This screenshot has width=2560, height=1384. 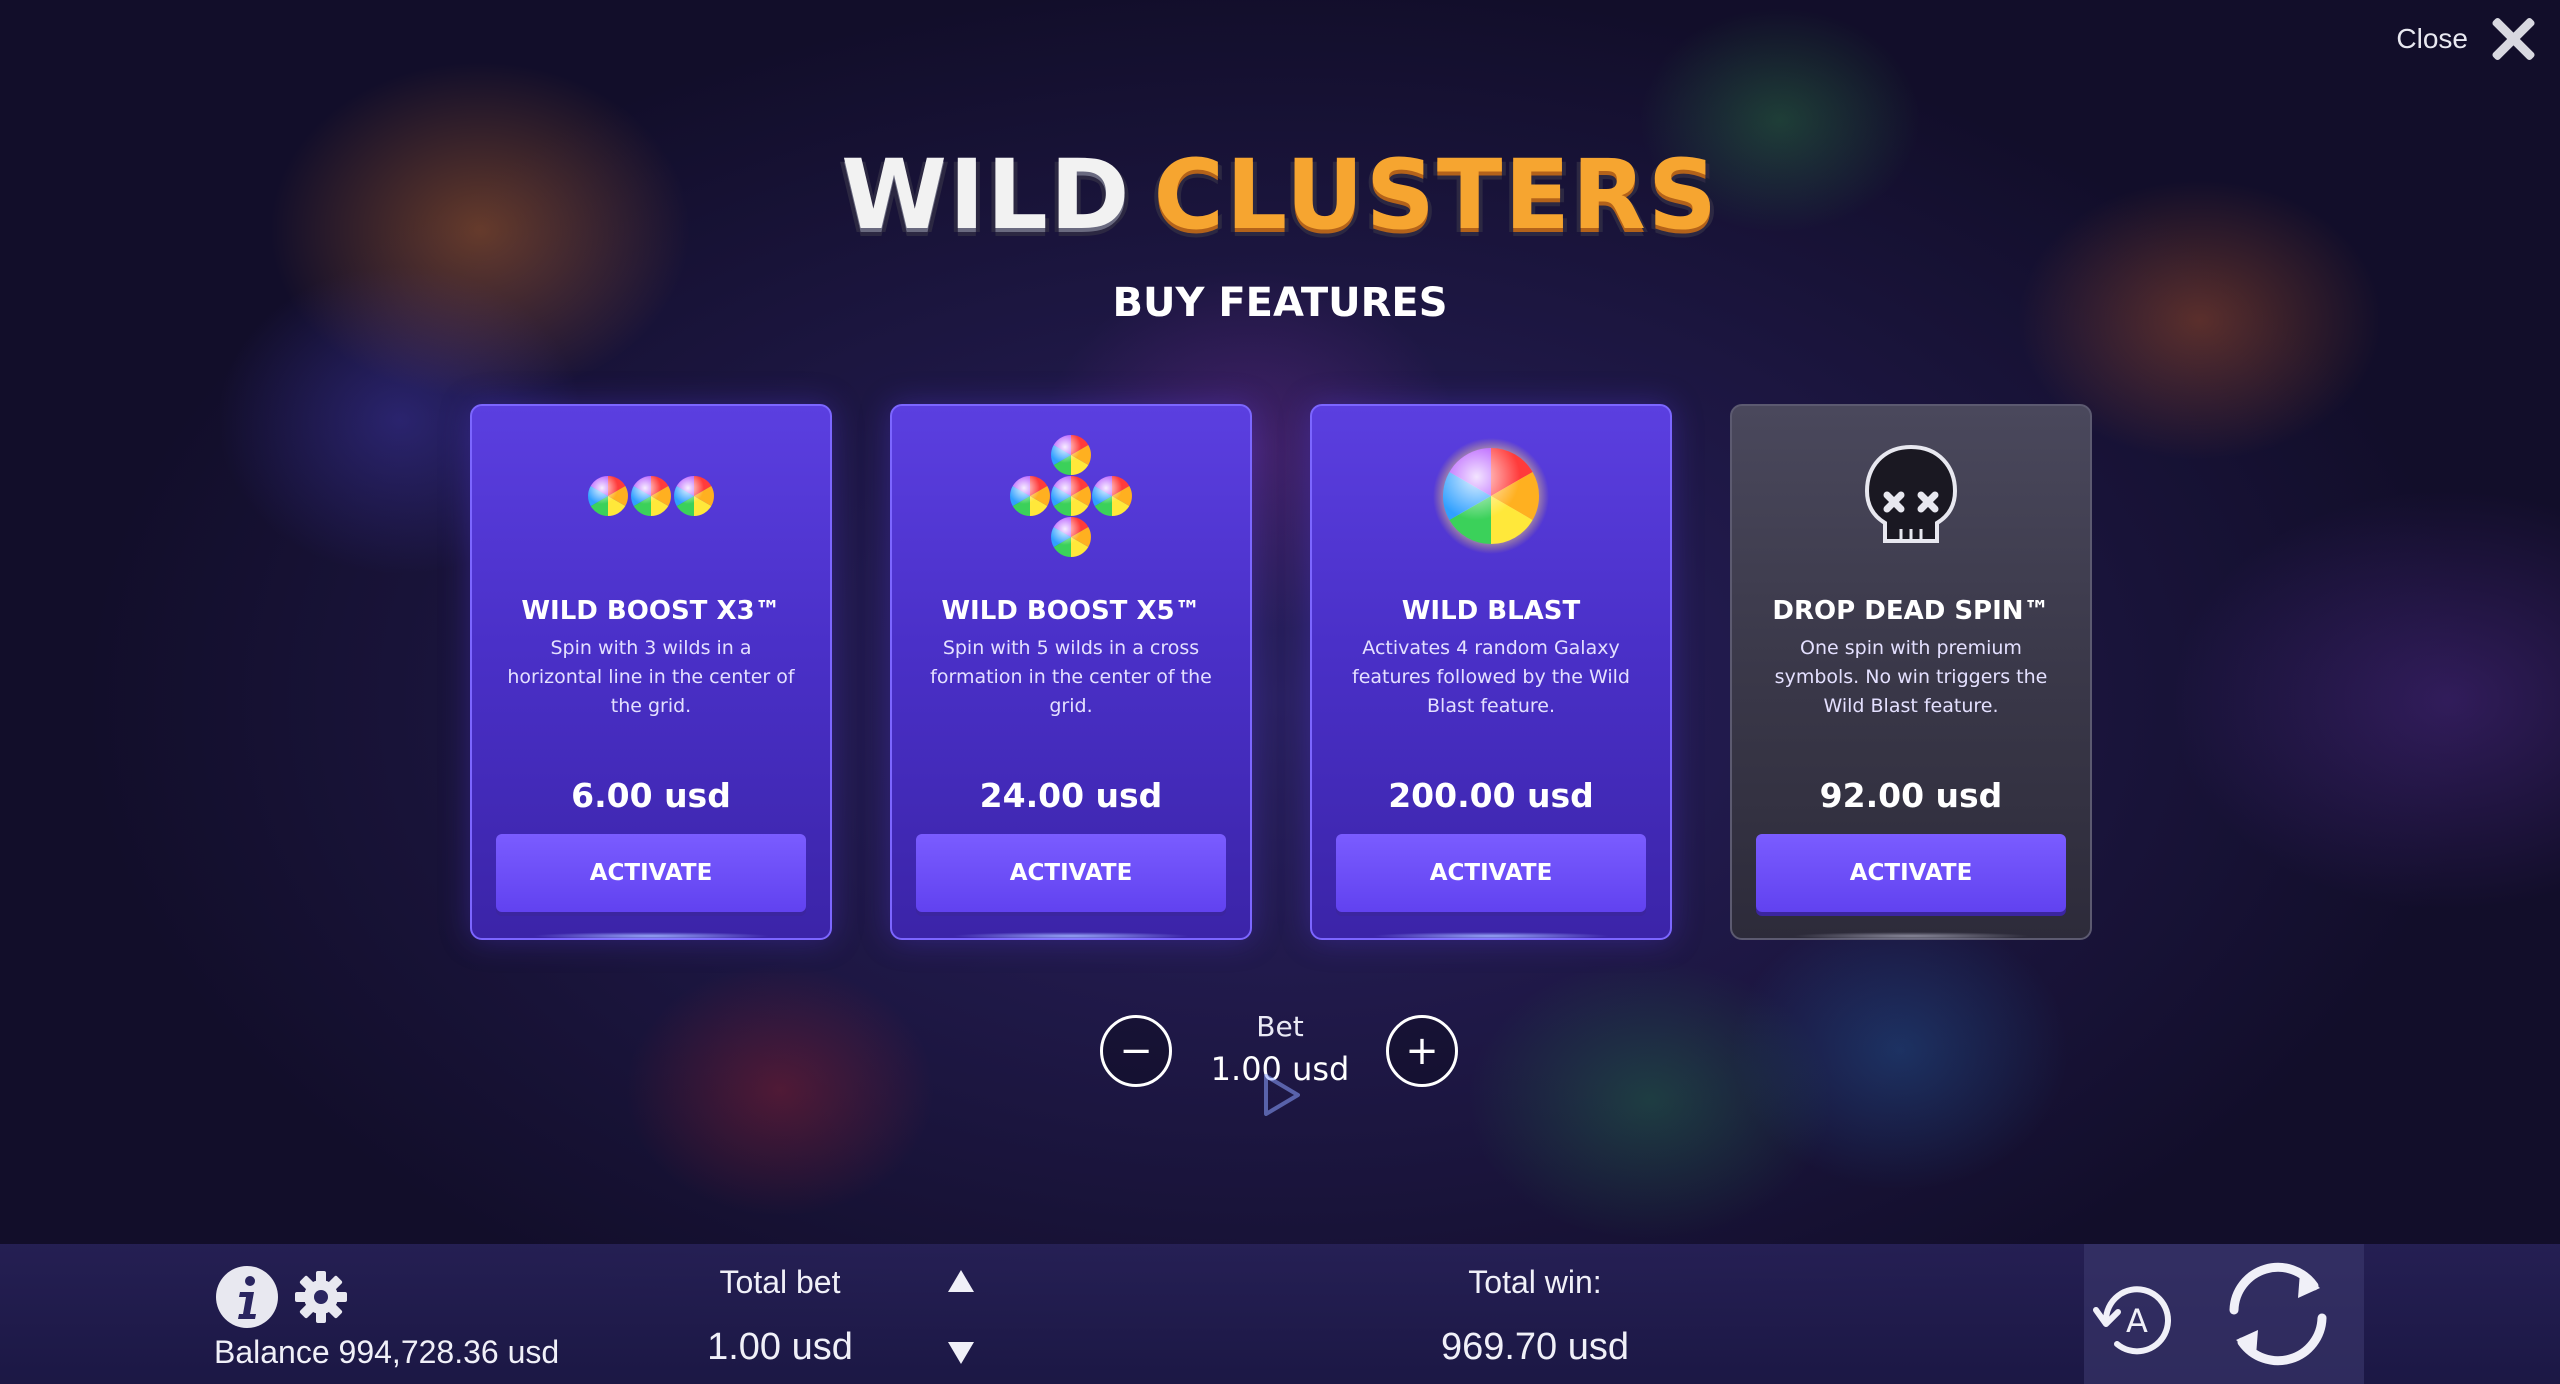 What do you see at coordinates (780, 1347) in the screenshot?
I see `total-bet-value: 1.00 usd` at bounding box center [780, 1347].